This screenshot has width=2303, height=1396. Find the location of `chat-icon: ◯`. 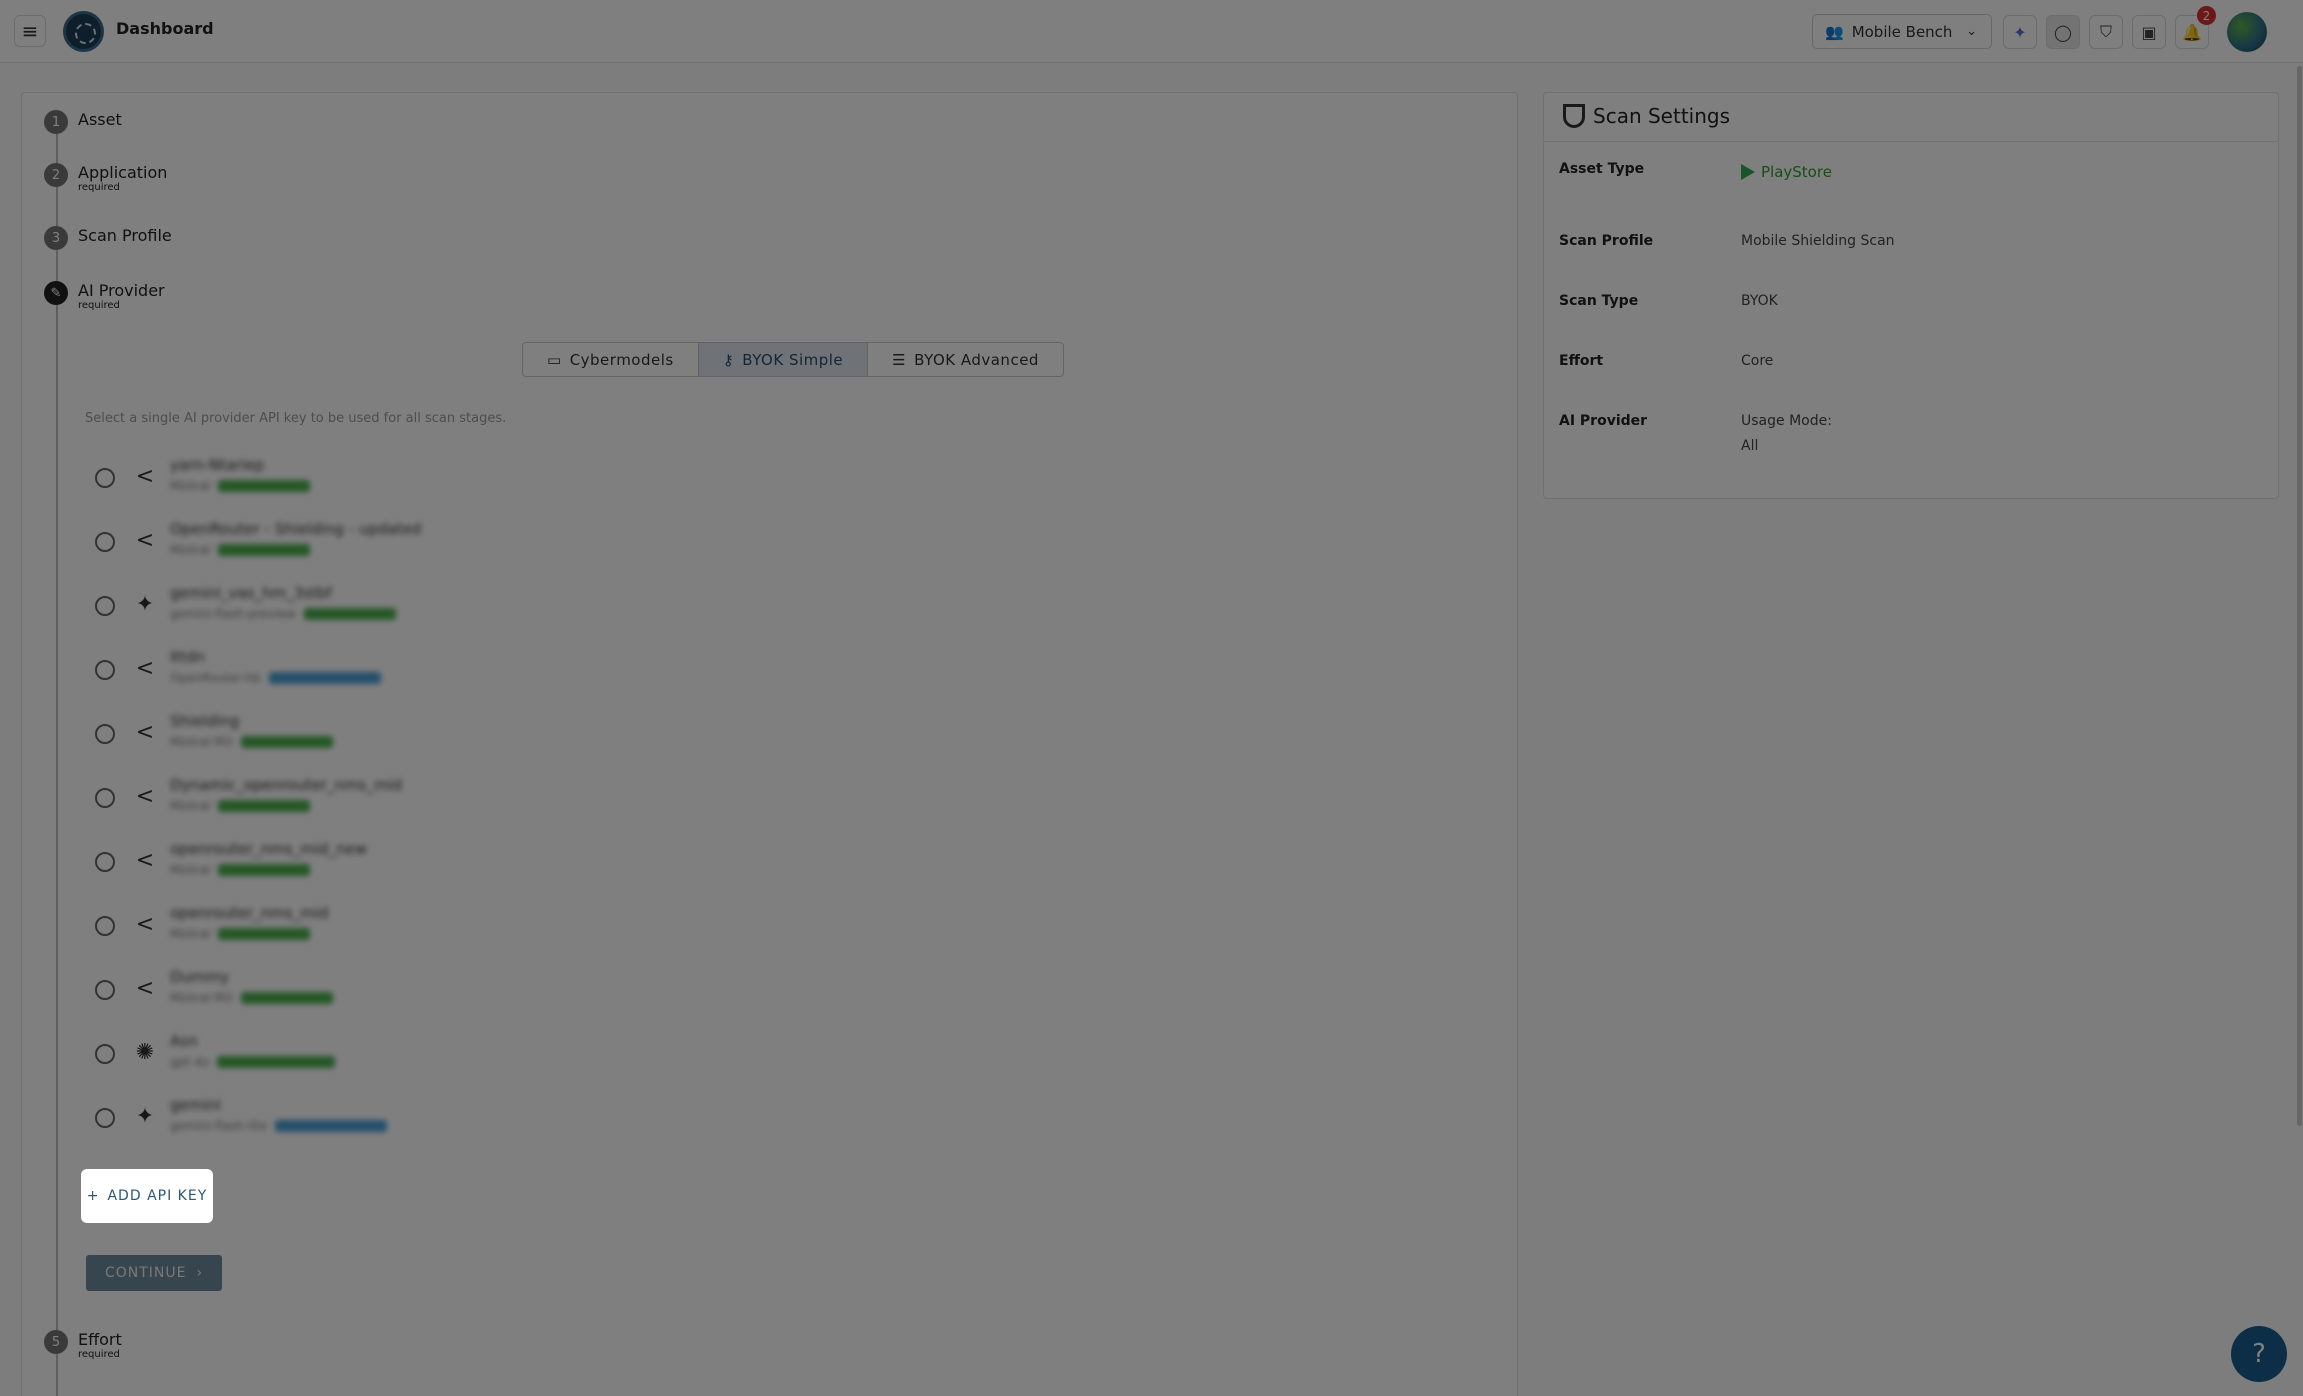

chat-icon: ◯ is located at coordinates (2063, 32).